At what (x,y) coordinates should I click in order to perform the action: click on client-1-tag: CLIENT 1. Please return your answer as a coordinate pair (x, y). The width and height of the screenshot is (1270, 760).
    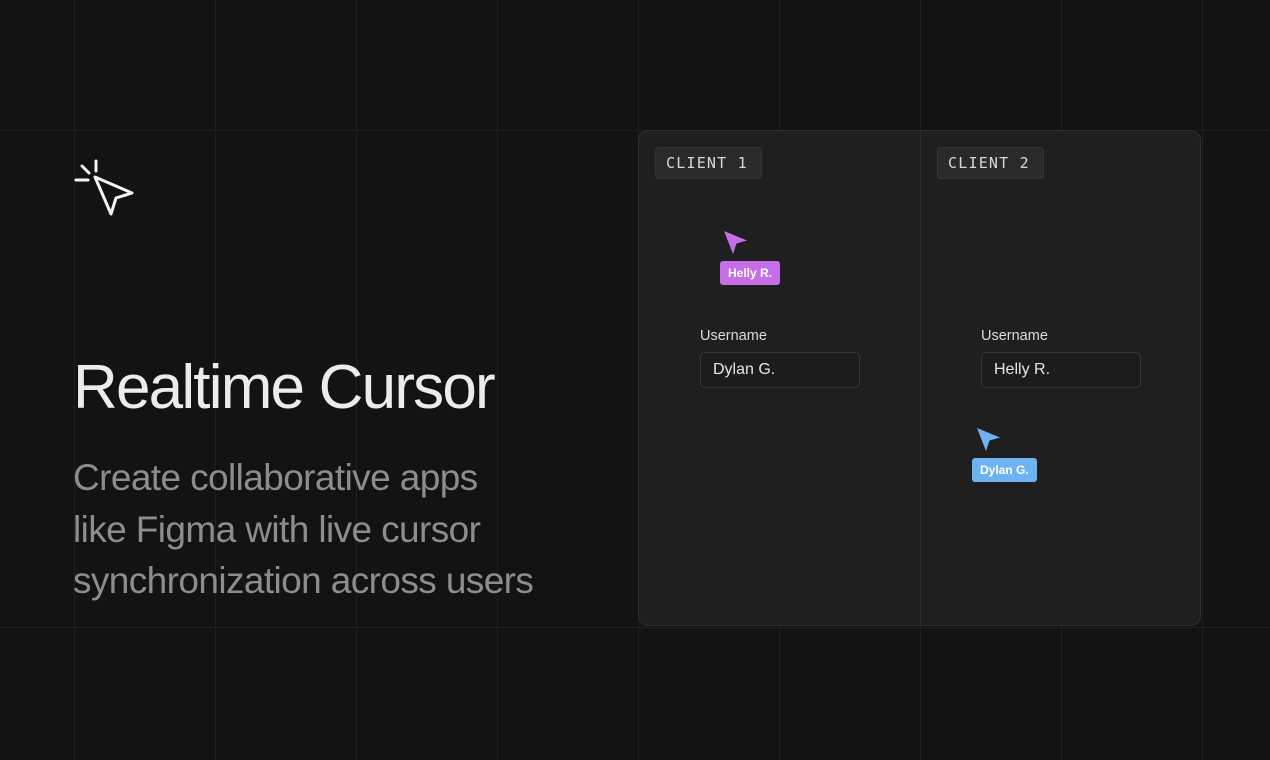
    Looking at the image, I should click on (708, 163).